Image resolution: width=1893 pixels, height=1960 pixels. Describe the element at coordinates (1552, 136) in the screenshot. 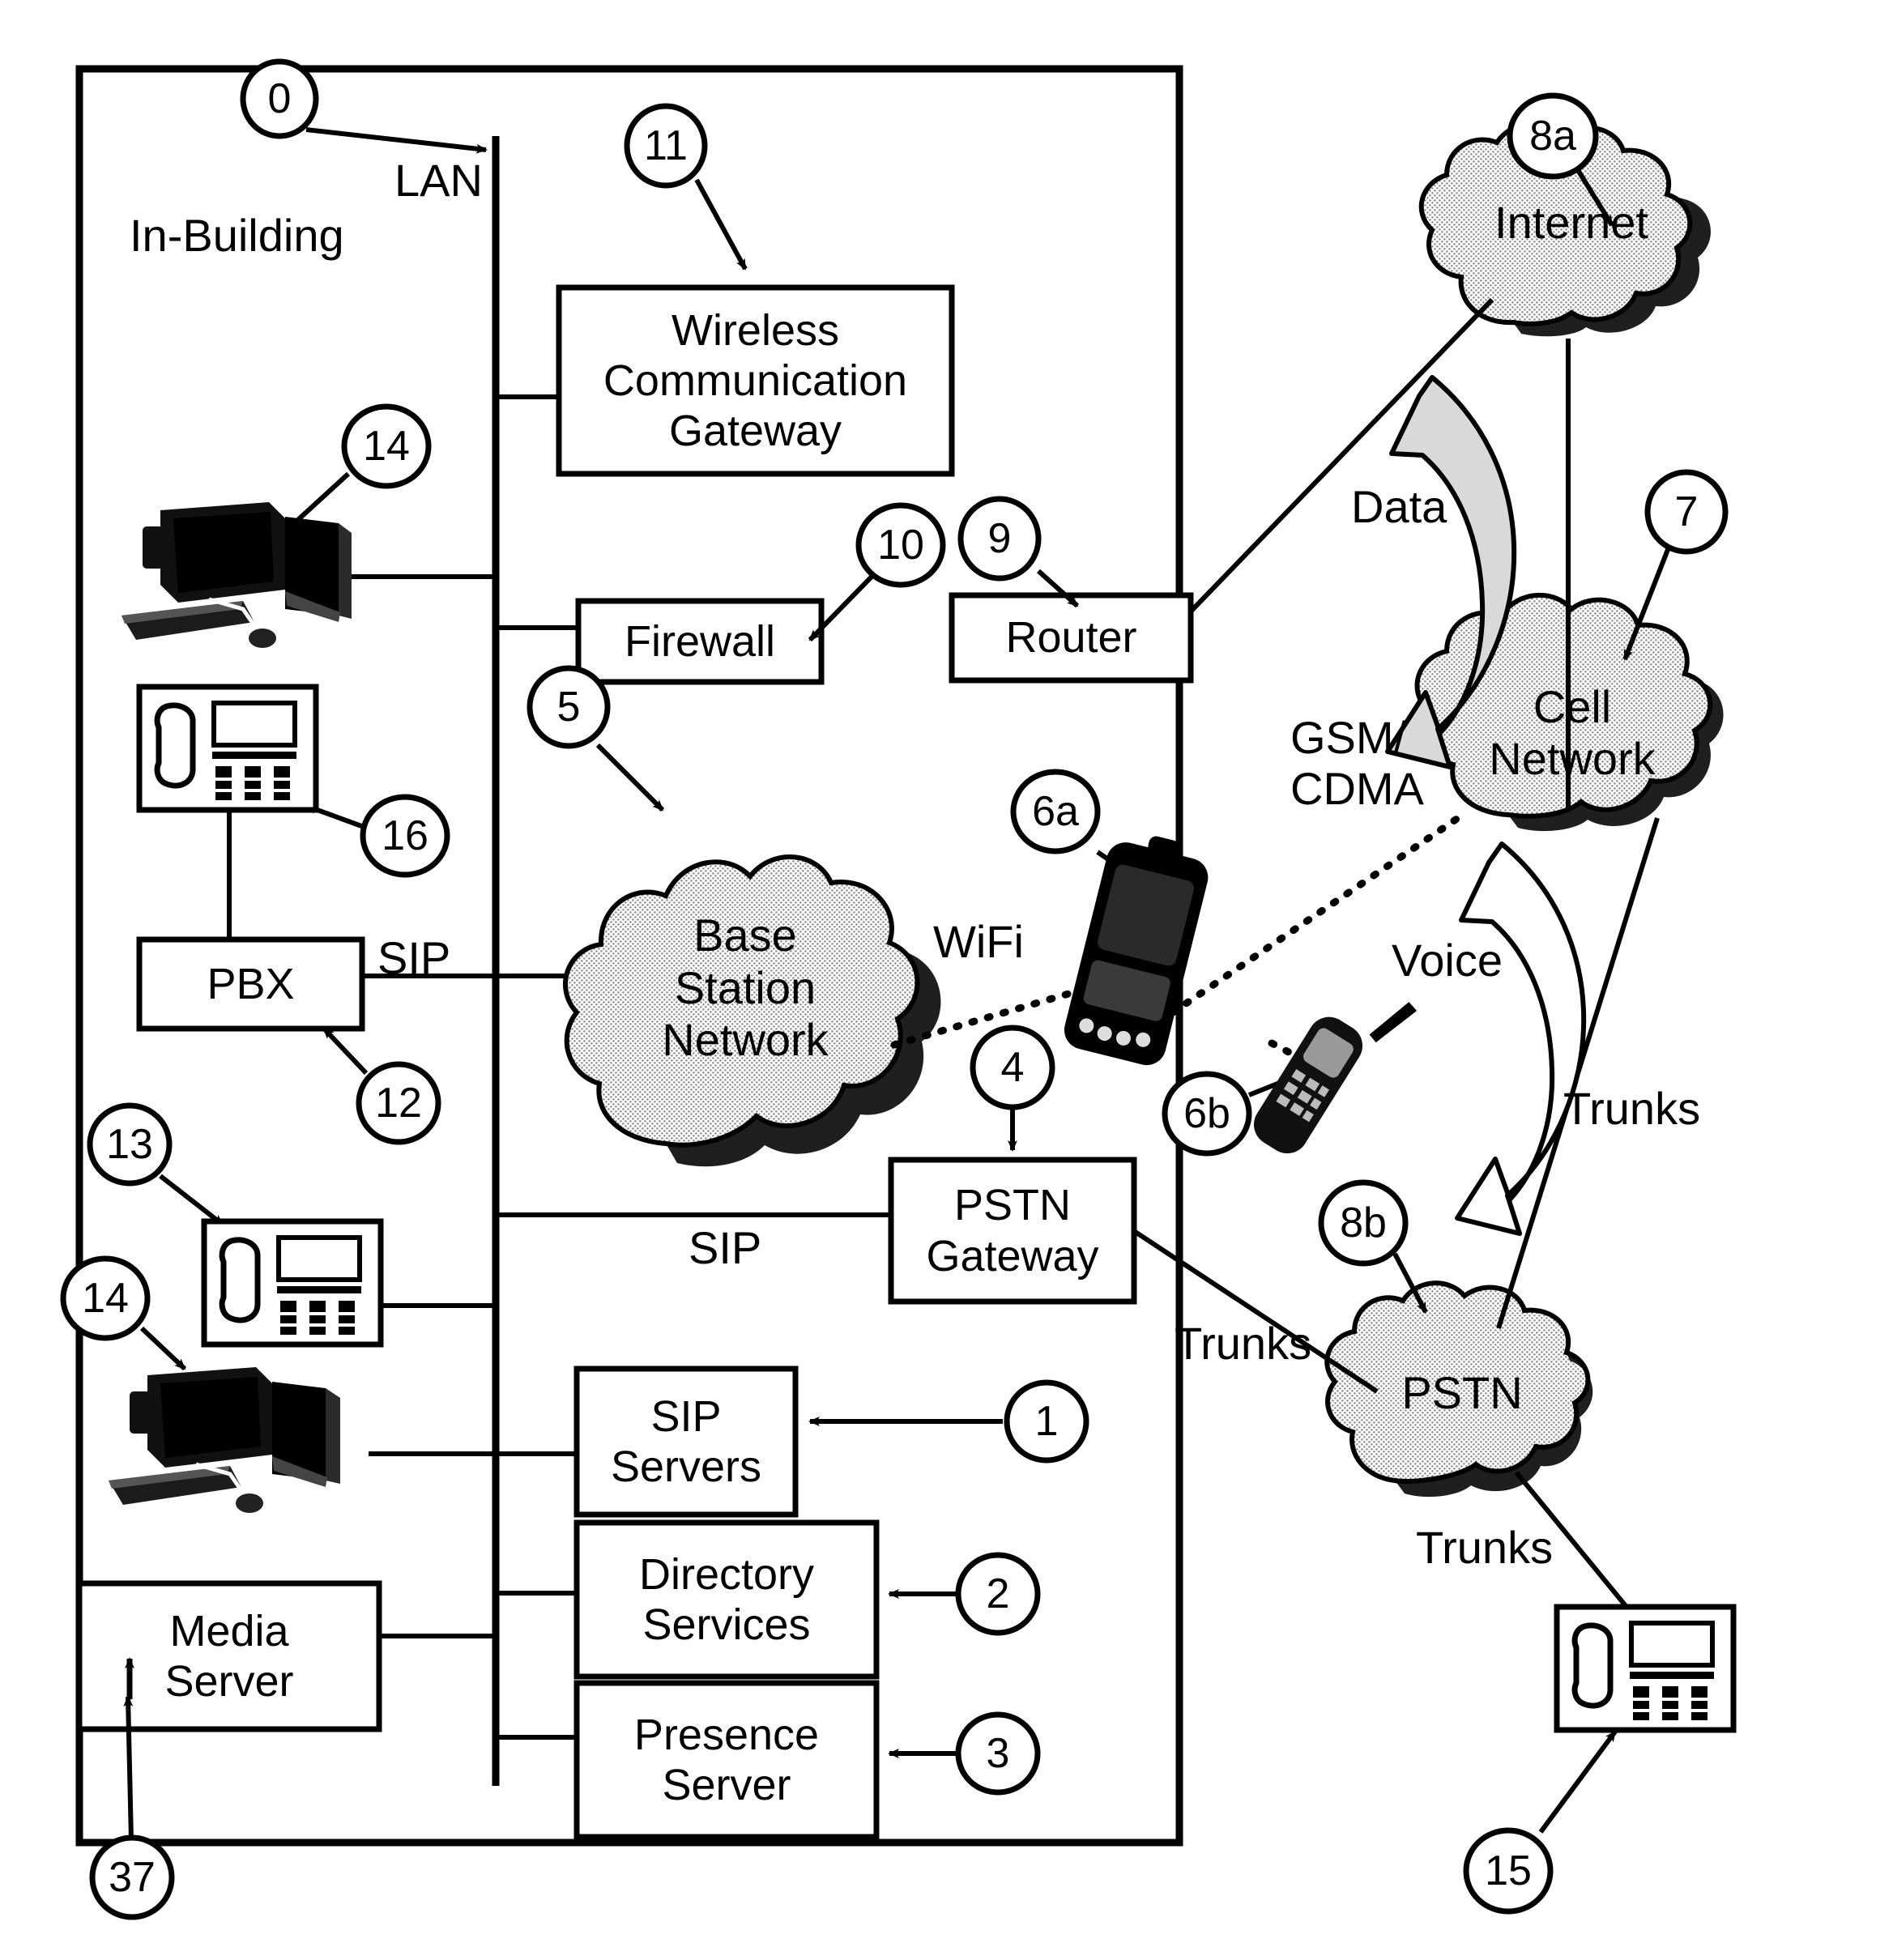

I see `ref-label-8a: 8a` at that location.